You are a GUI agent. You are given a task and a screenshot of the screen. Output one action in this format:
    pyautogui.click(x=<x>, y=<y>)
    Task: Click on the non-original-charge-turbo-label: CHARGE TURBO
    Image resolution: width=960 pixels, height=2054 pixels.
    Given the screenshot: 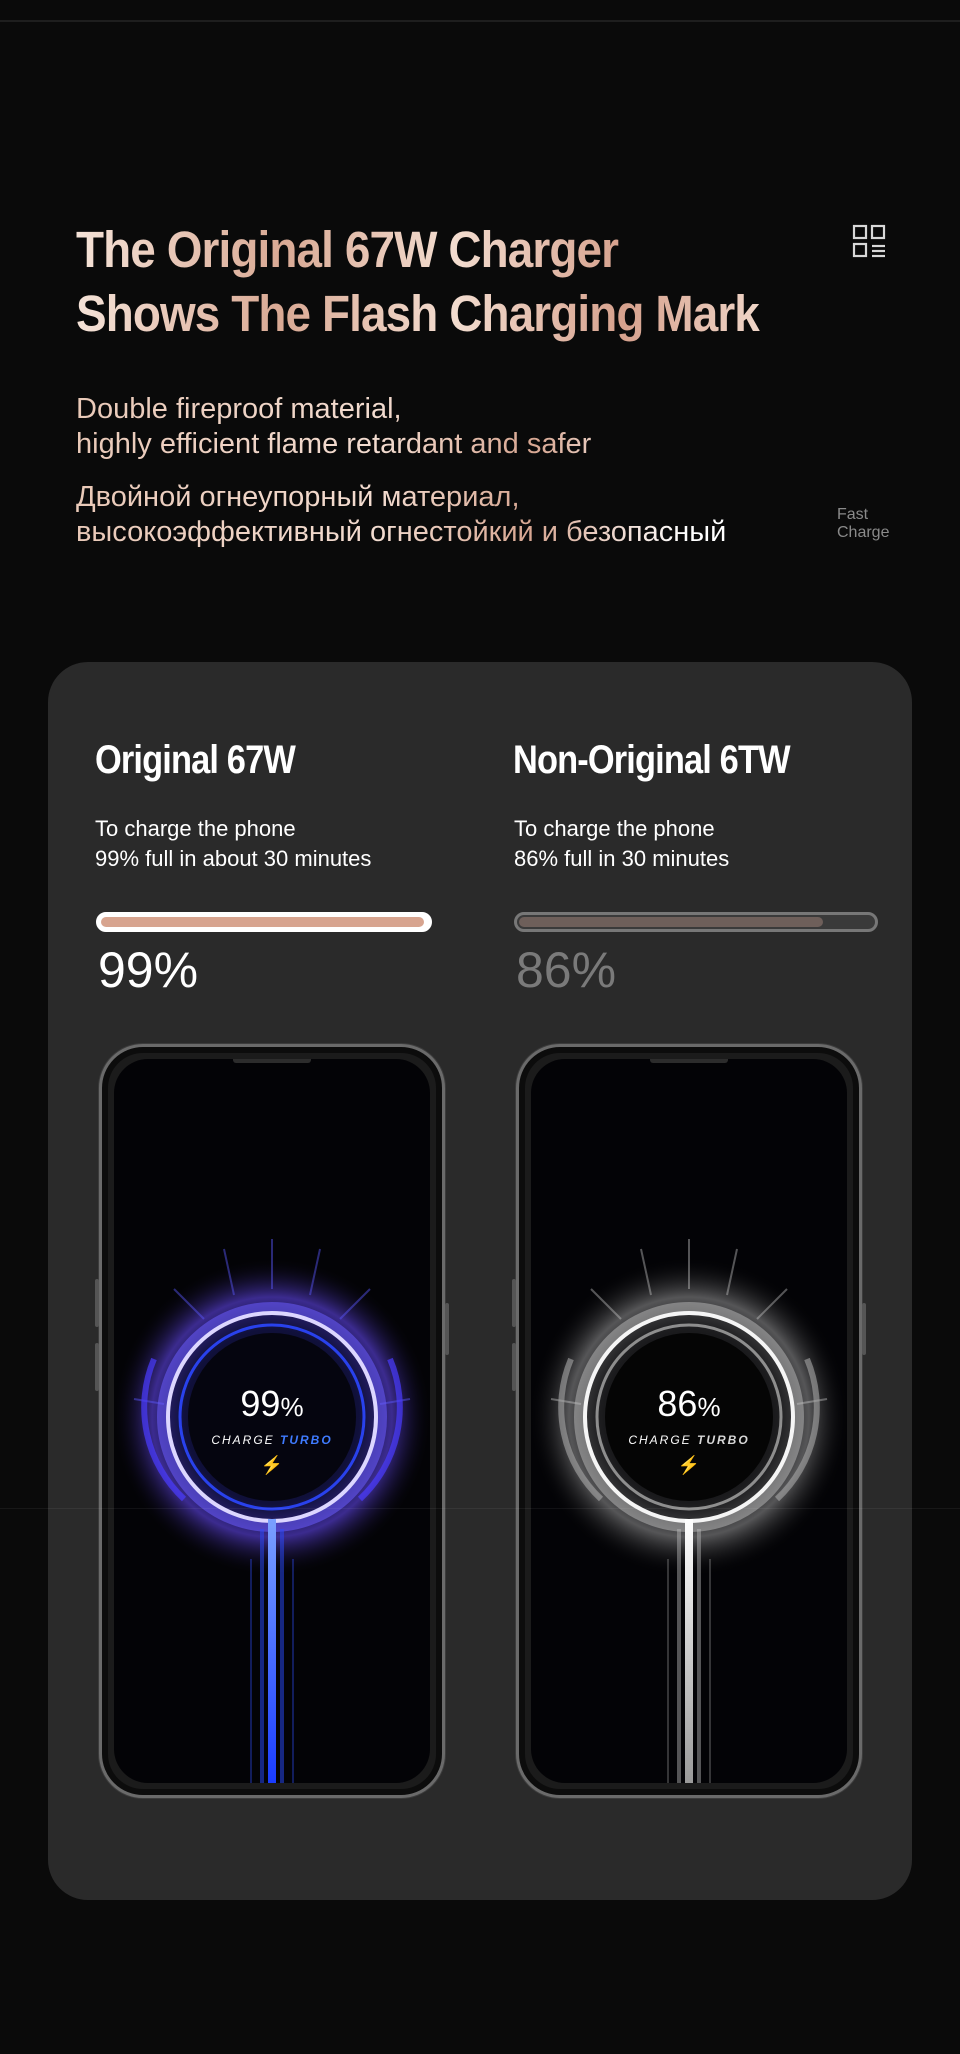 What is the action you would take?
    pyautogui.click(x=689, y=1440)
    